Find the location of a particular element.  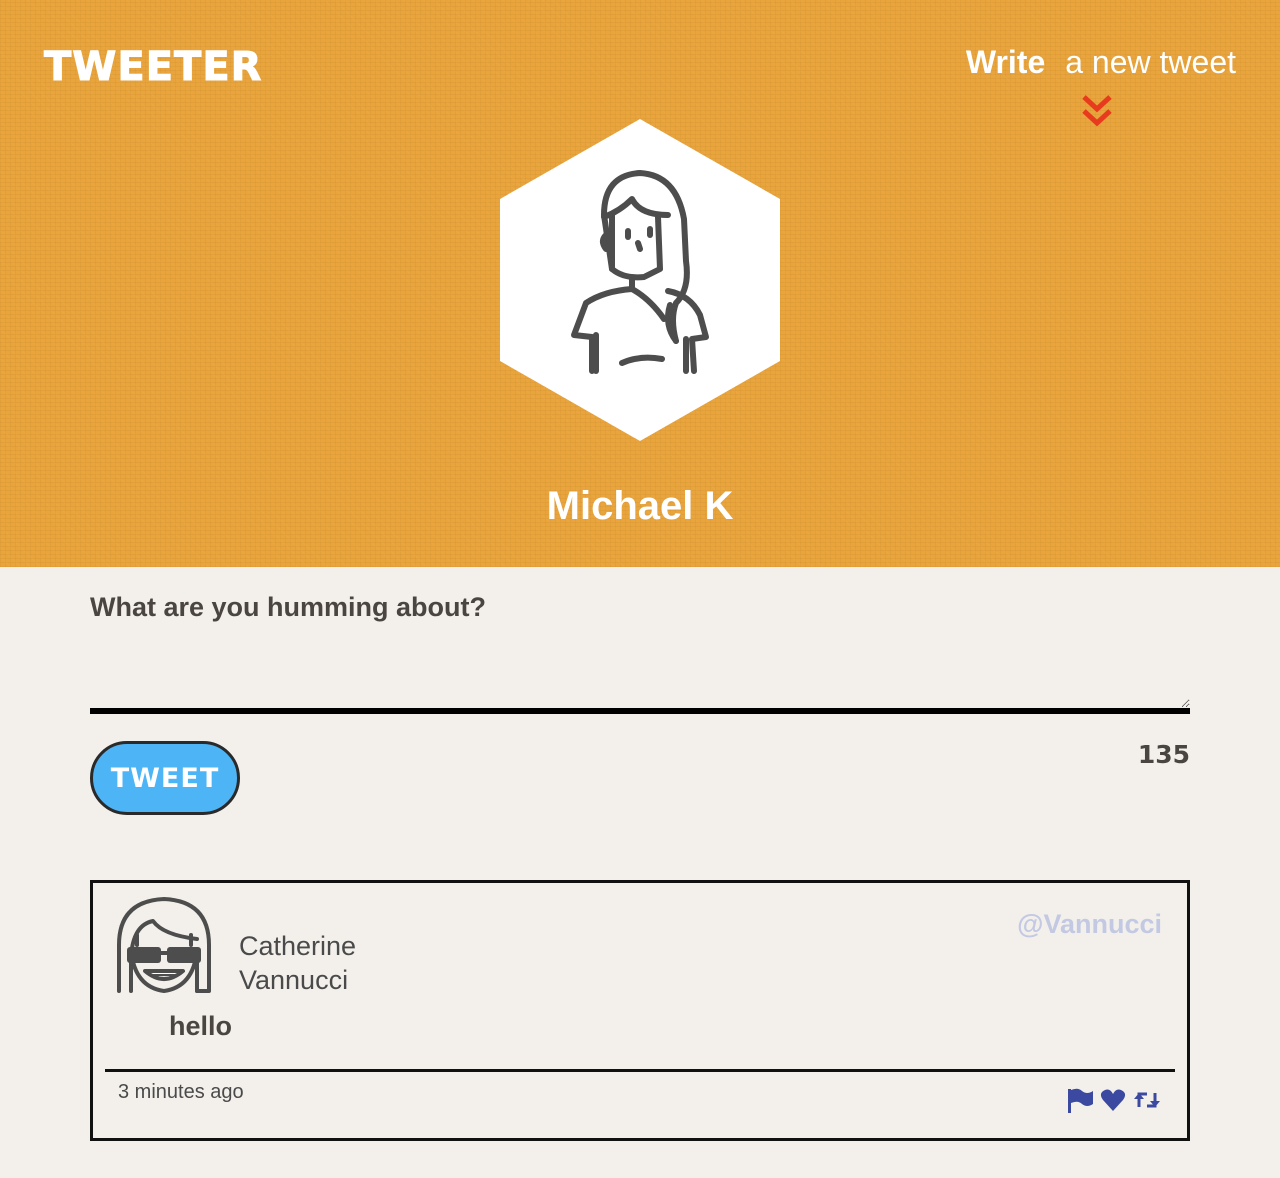

heart-icon is located at coordinates (1113, 1100).